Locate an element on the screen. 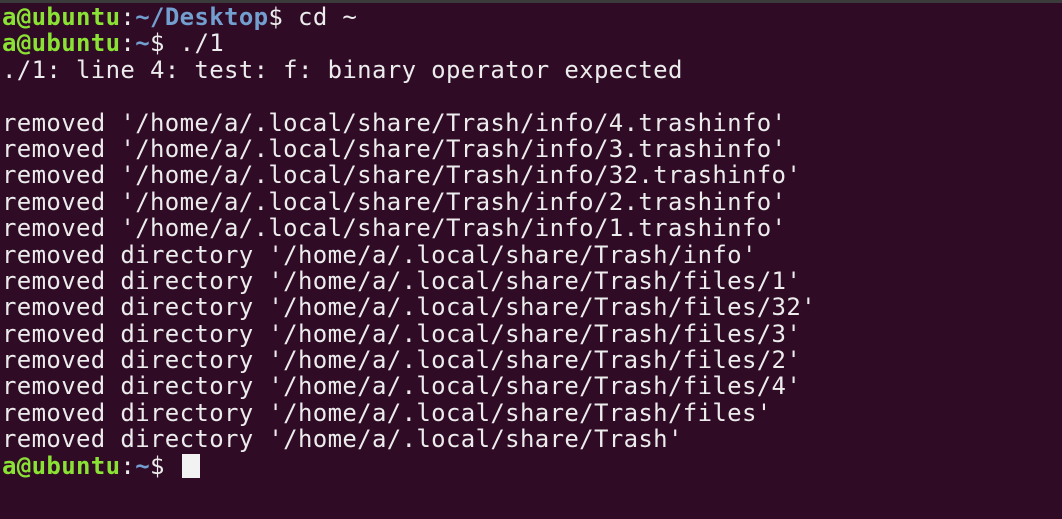 The width and height of the screenshot is (1062, 519). prompt-command: ./1 is located at coordinates (202, 43).